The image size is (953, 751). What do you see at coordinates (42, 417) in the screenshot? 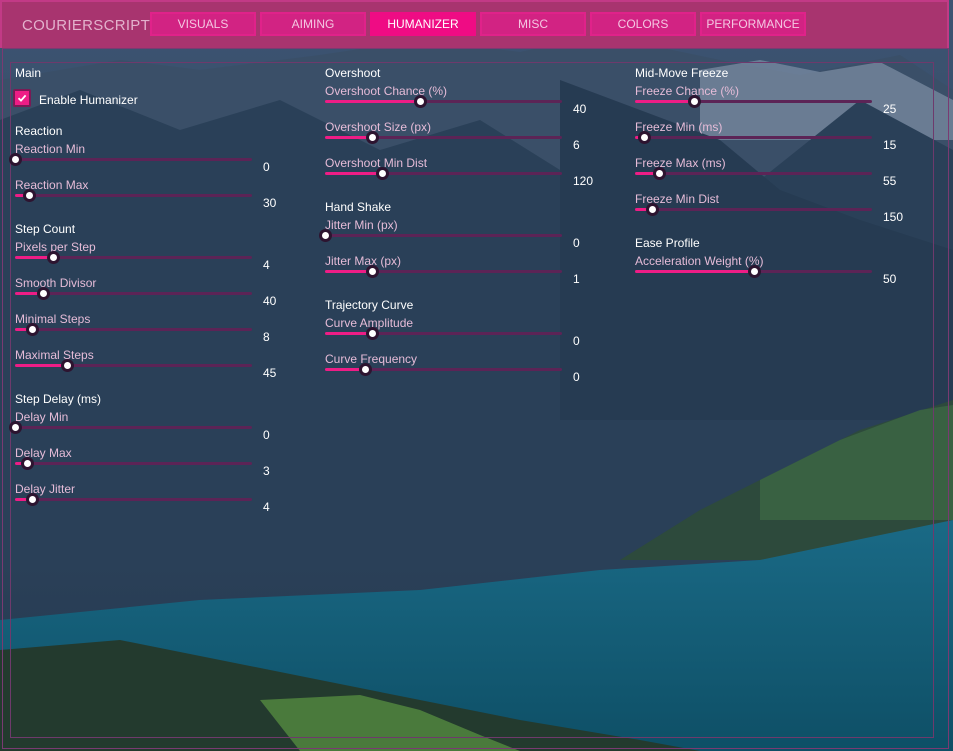
I see `delay-min-label: Delay Min` at bounding box center [42, 417].